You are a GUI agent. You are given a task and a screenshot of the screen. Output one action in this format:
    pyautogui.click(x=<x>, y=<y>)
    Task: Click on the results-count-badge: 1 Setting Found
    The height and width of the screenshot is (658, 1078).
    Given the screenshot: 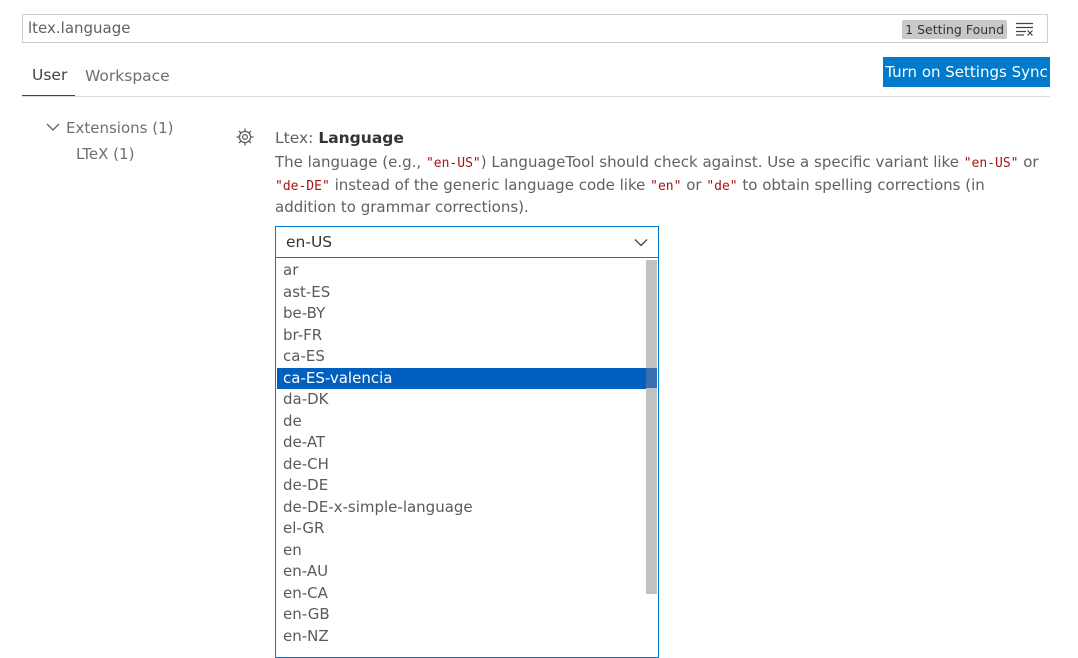 What is the action you would take?
    pyautogui.click(x=954, y=29)
    